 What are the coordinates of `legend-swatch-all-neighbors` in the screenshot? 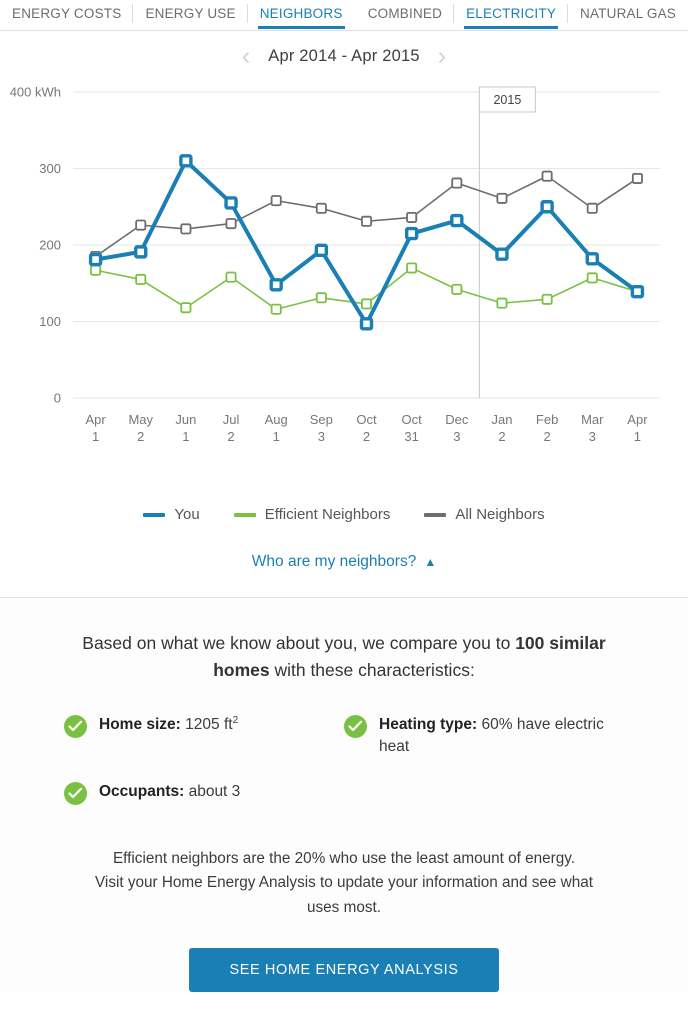 It's located at (435, 514).